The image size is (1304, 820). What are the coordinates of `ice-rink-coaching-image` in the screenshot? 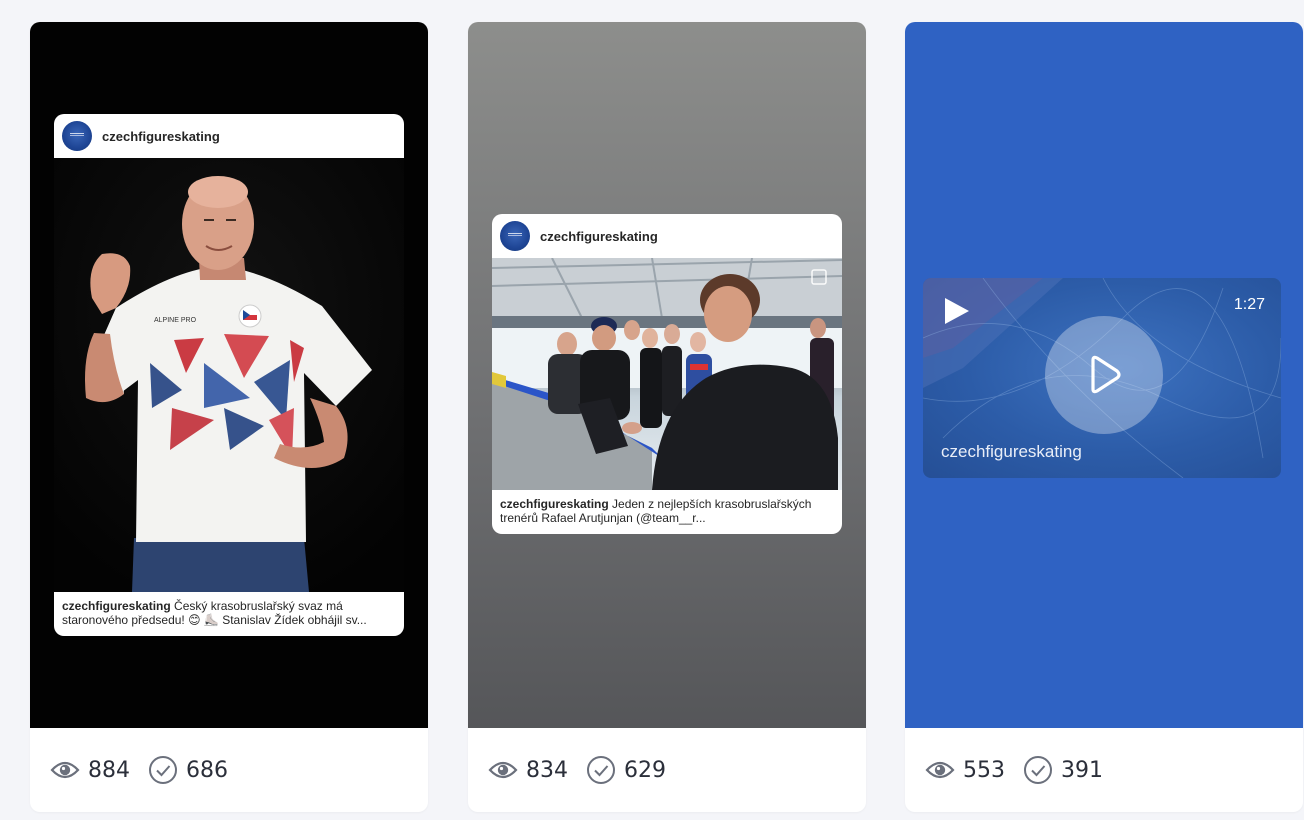 It's located at (667, 374).